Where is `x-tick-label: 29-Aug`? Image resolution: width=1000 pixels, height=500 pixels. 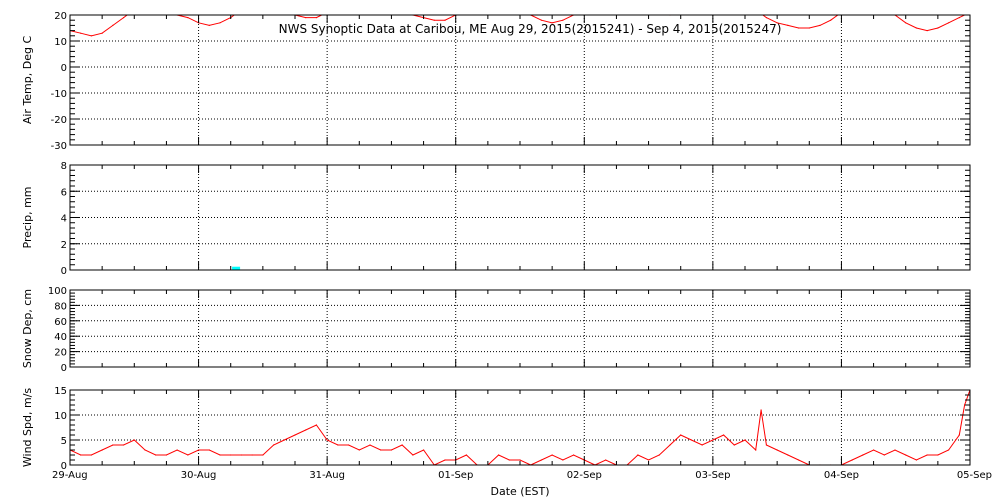 x-tick-label: 29-Aug is located at coordinates (70, 475).